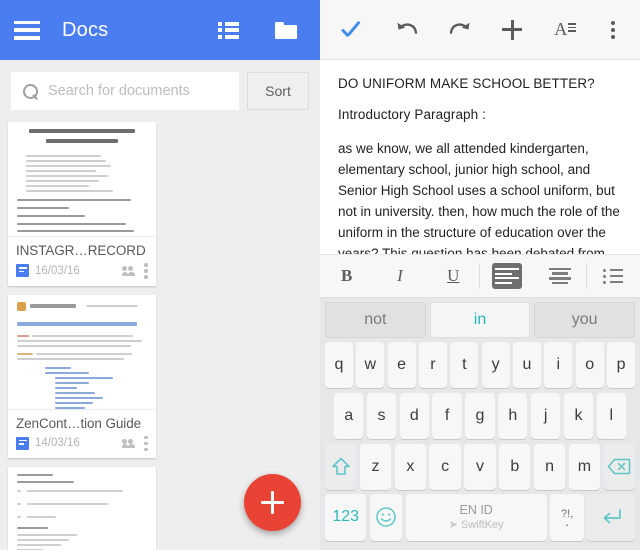 Image resolution: width=640 pixels, height=550 pixels. I want to click on suggestion-in: in, so click(480, 320).